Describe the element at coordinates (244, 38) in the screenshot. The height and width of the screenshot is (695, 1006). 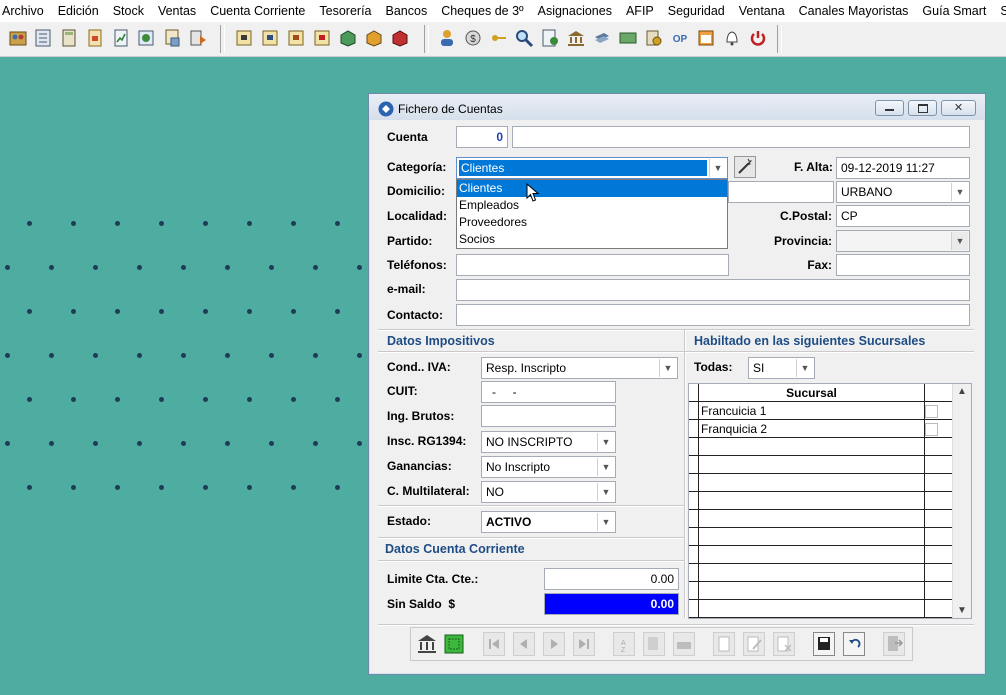
I see `form-a-tool-icon` at that location.